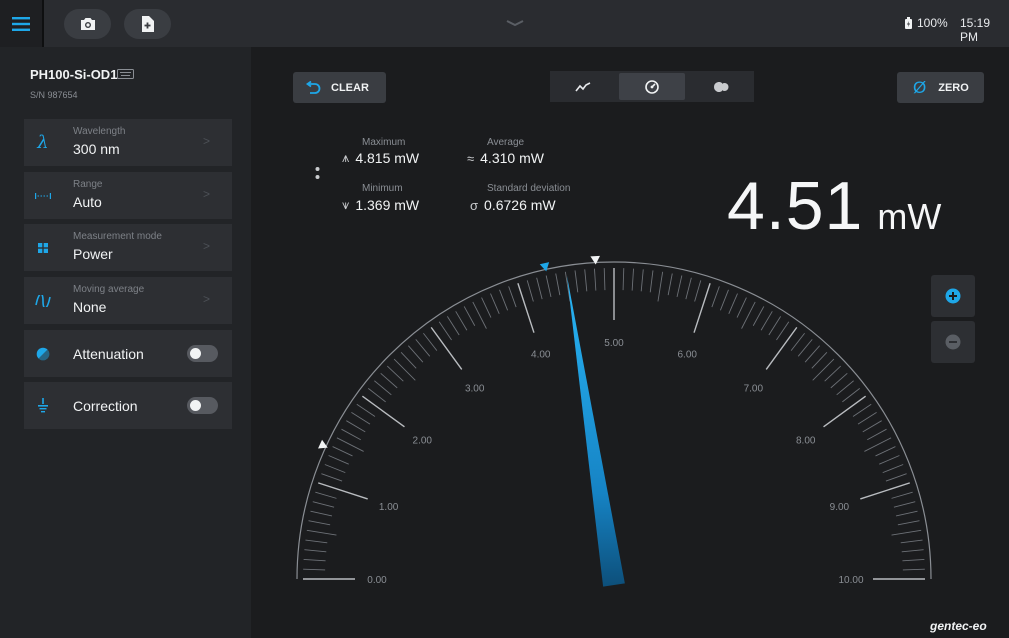  Describe the element at coordinates (323, 444) in the screenshot. I see `gauge-minimum-marker` at that location.